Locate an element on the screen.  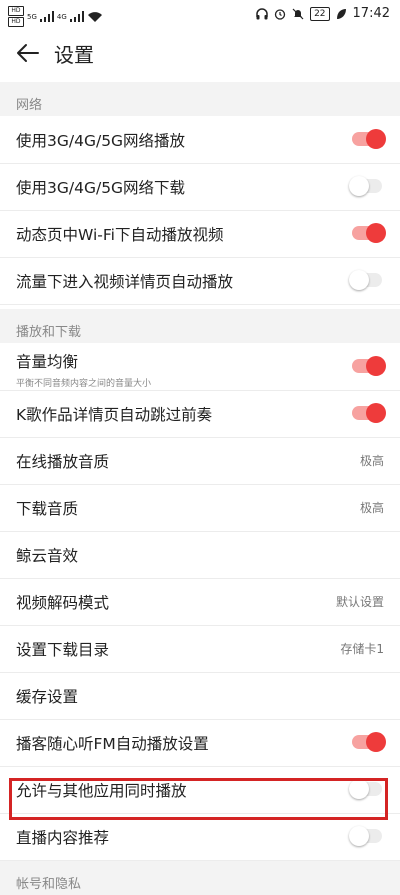
setting-row-download-quality: 下载音质 极高 is located at coordinates (200, 508).